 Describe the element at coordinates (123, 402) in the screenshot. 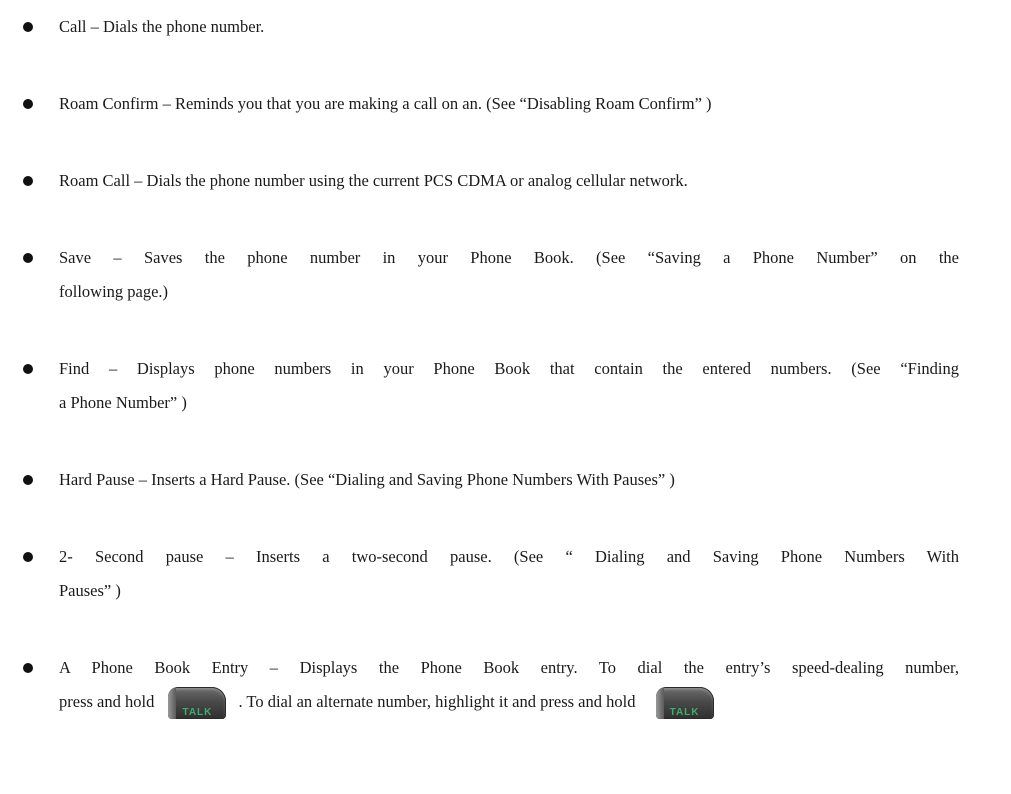

I see `list-item-line: a Phone Number” )` at that location.